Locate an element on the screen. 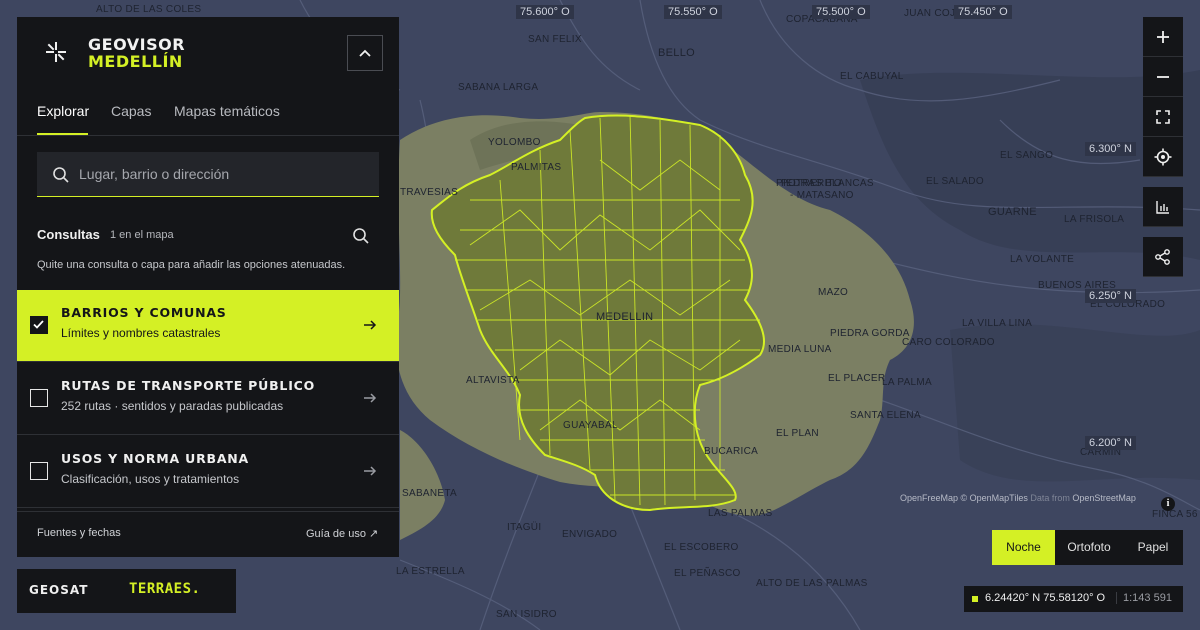 Image resolution: width=1200 pixels, height=630 pixels. svg-text: TRAVESIAS is located at coordinates (429, 192).